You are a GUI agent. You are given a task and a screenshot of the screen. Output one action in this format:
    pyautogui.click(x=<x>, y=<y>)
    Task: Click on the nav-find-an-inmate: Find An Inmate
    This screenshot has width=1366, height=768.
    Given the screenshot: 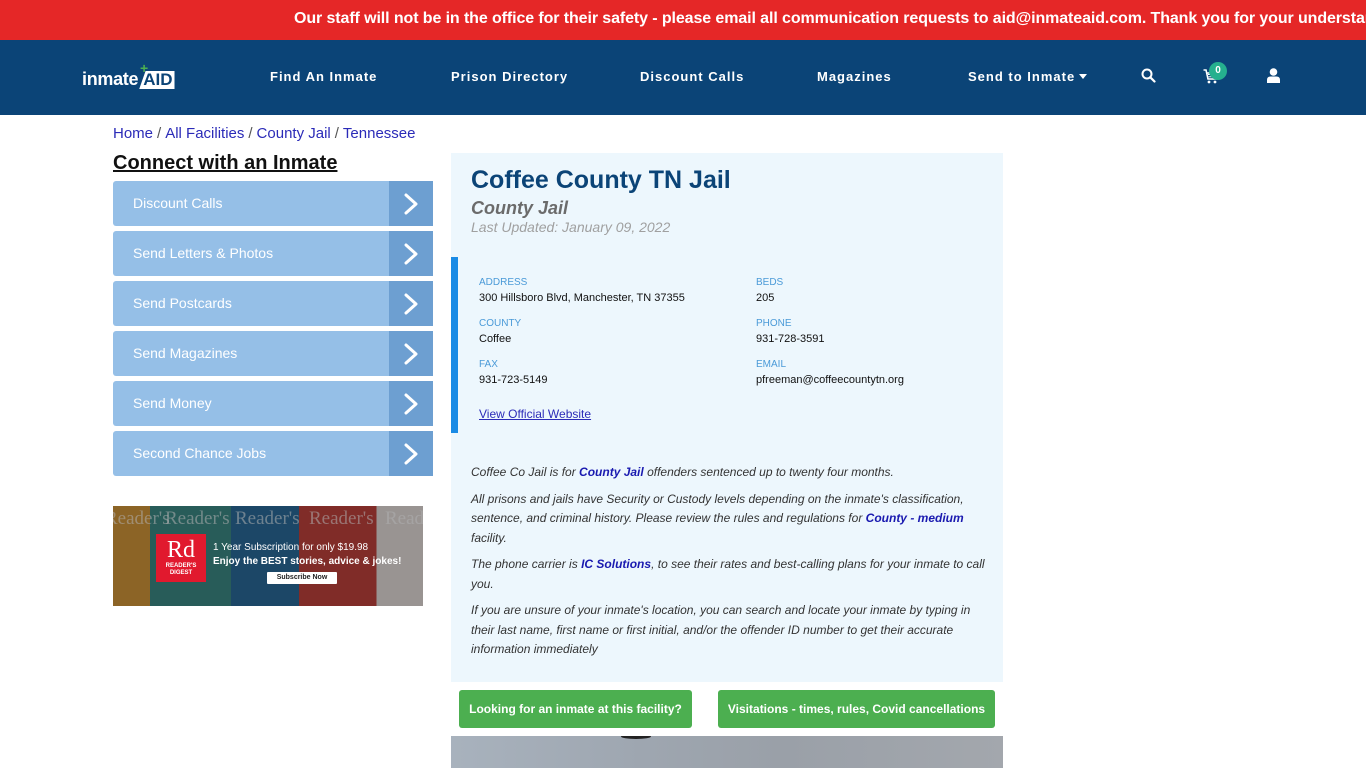 What is the action you would take?
    pyautogui.click(x=323, y=76)
    